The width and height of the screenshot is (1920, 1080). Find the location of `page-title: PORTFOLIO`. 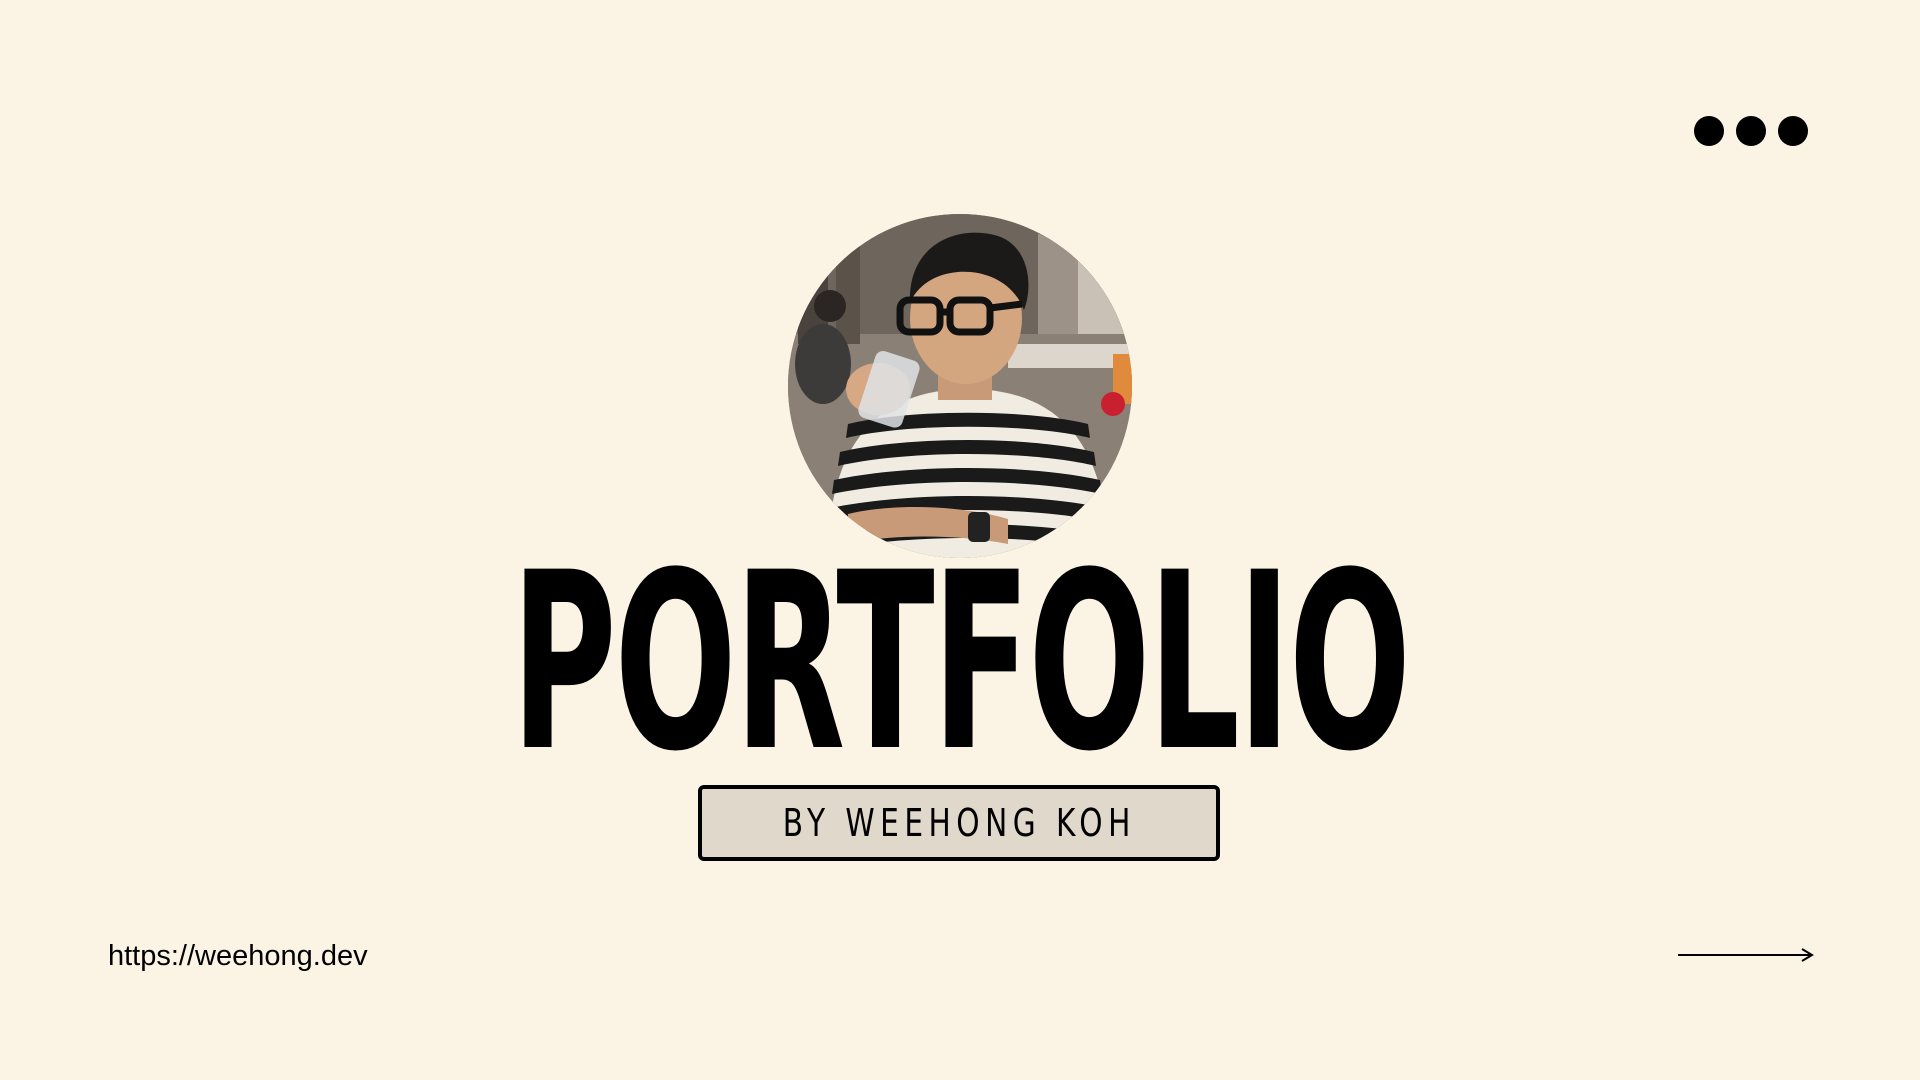

page-title: PORTFOLIO is located at coordinates (961, 662).